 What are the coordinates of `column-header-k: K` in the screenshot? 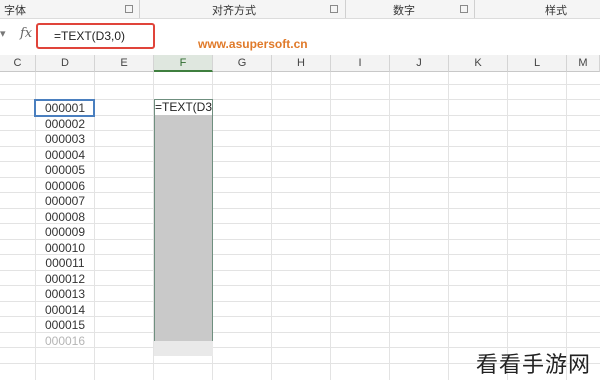 It's located at (478, 63).